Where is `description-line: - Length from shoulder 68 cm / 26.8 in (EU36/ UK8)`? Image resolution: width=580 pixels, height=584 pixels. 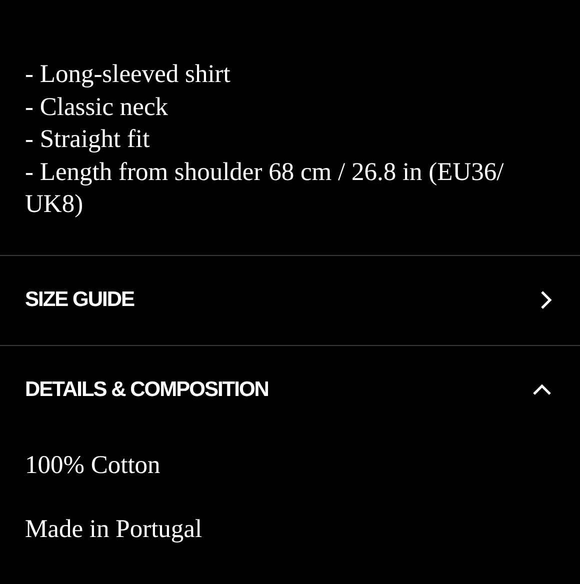 description-line: - Length from shoulder 68 cm / 26.8 in (EU36/ UK8) is located at coordinates (265, 188).